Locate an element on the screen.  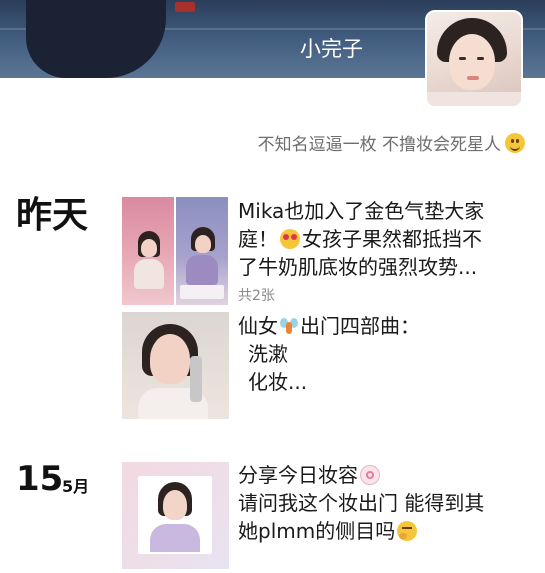
cover-accent is located at coordinates (185, 7).